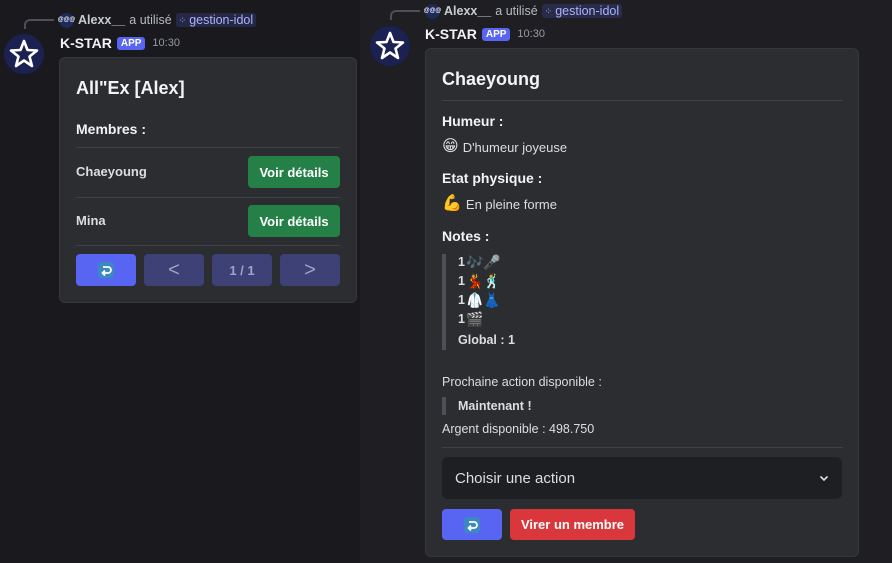 The height and width of the screenshot is (563, 892). Describe the element at coordinates (515, 478) in the screenshot. I see `action-select-placeholder: Choisir une action` at that location.